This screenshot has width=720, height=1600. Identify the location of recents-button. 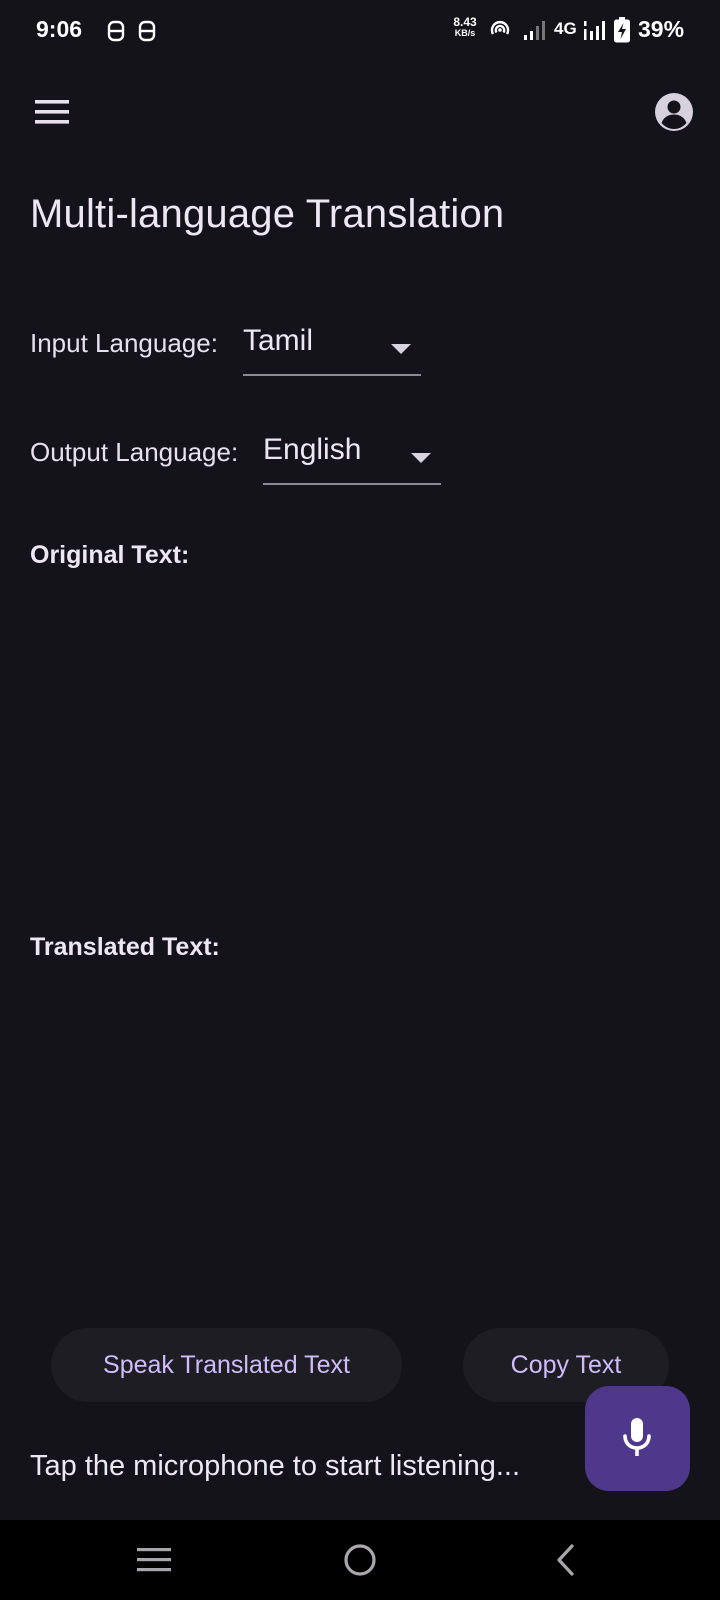
(154, 1560).